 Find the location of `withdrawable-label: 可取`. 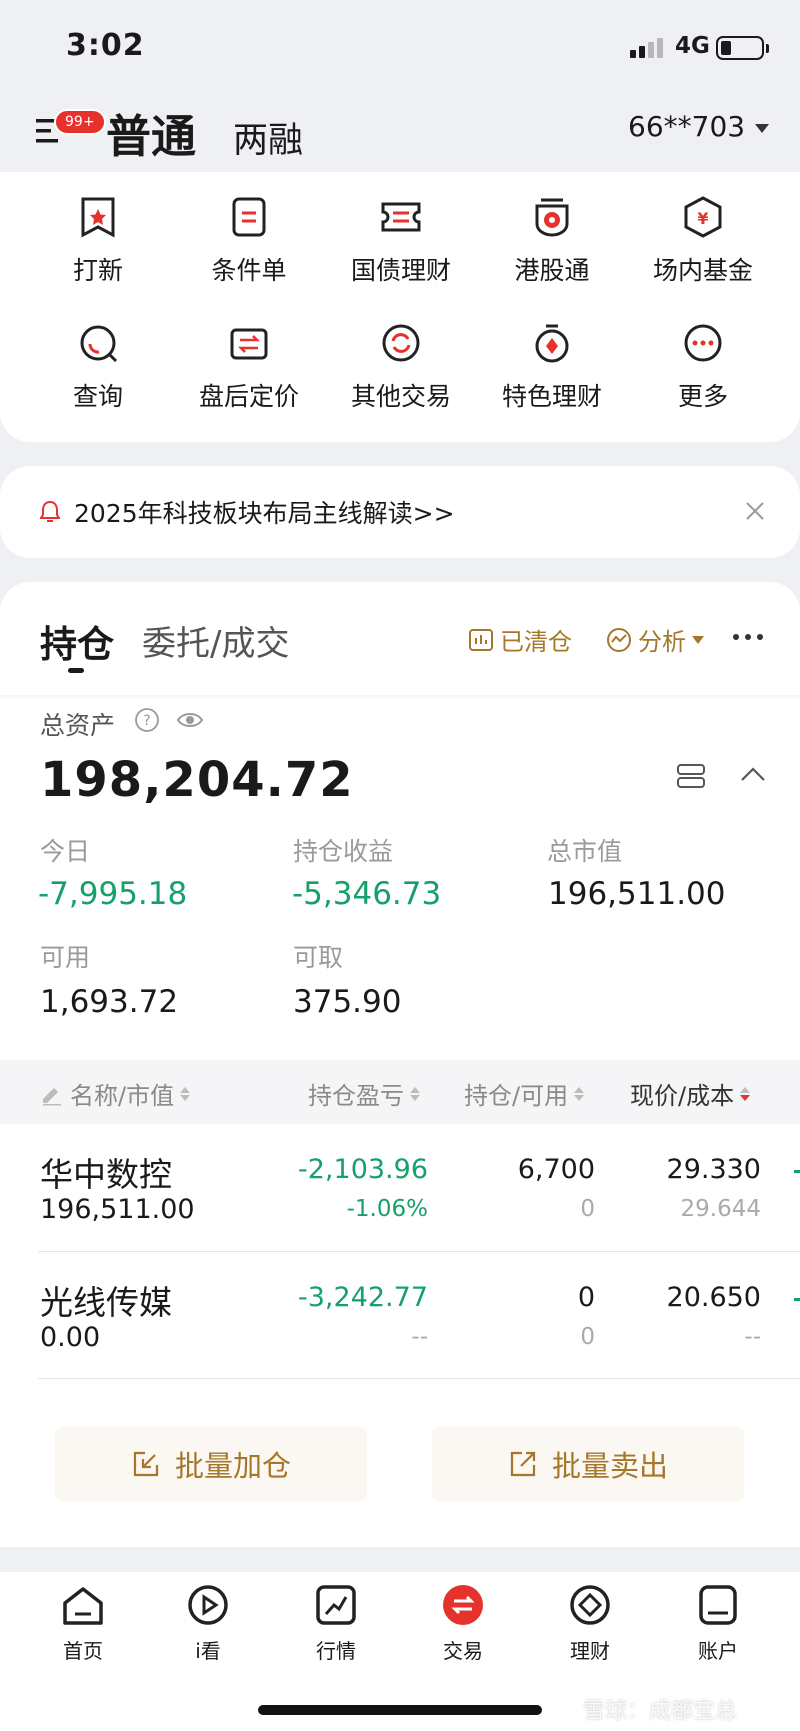

withdrawable-label: 可取 is located at coordinates (318, 957).